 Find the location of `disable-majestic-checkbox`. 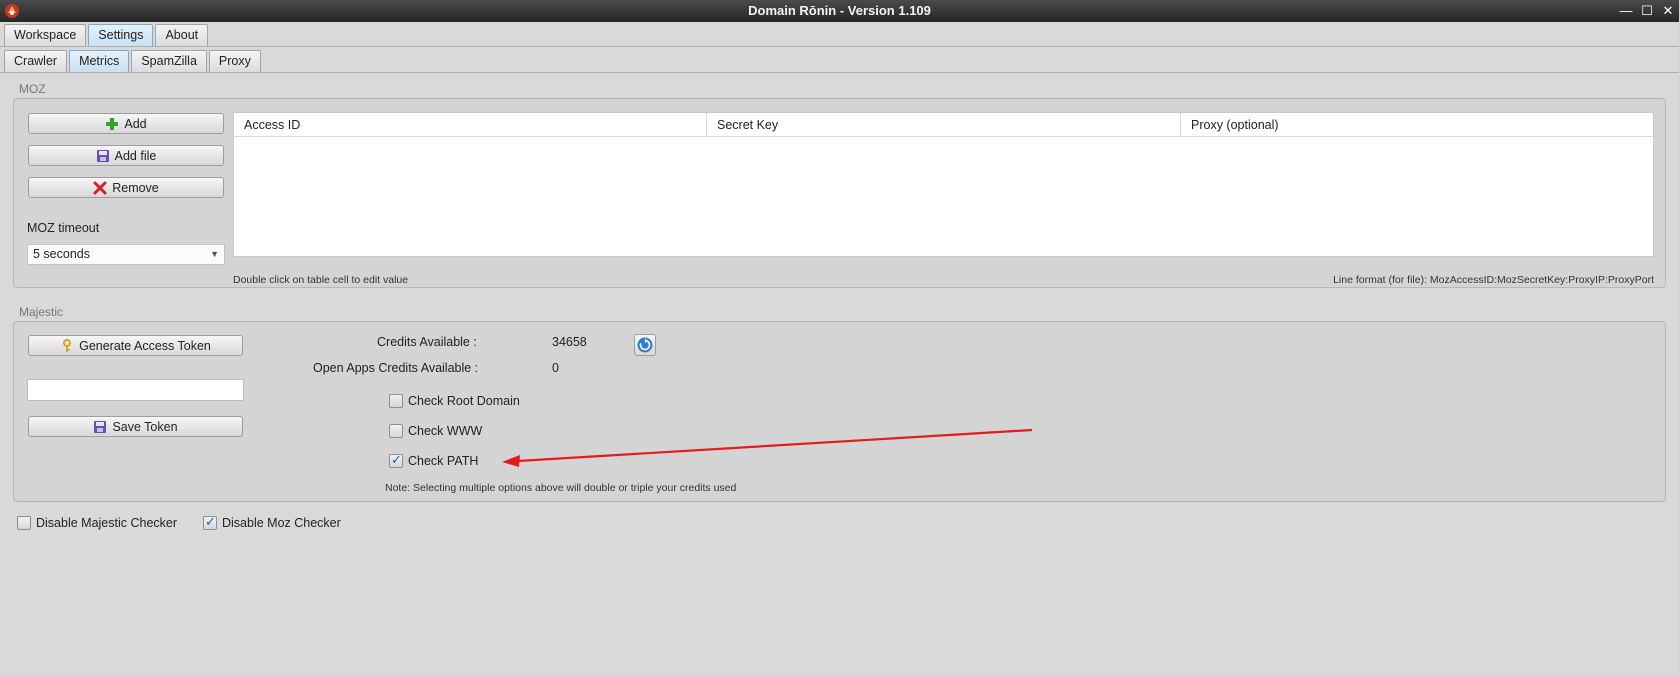

disable-majestic-checkbox is located at coordinates (24, 523).